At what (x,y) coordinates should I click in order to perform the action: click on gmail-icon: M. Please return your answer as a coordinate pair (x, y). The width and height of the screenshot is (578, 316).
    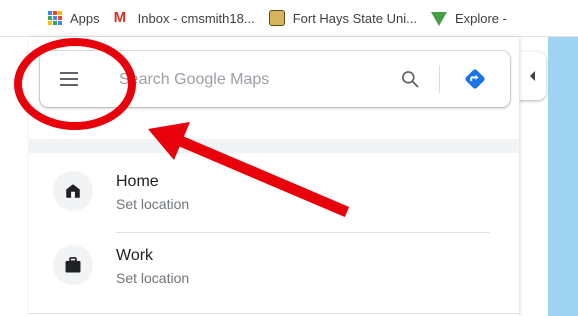
    Looking at the image, I should click on (120, 17).